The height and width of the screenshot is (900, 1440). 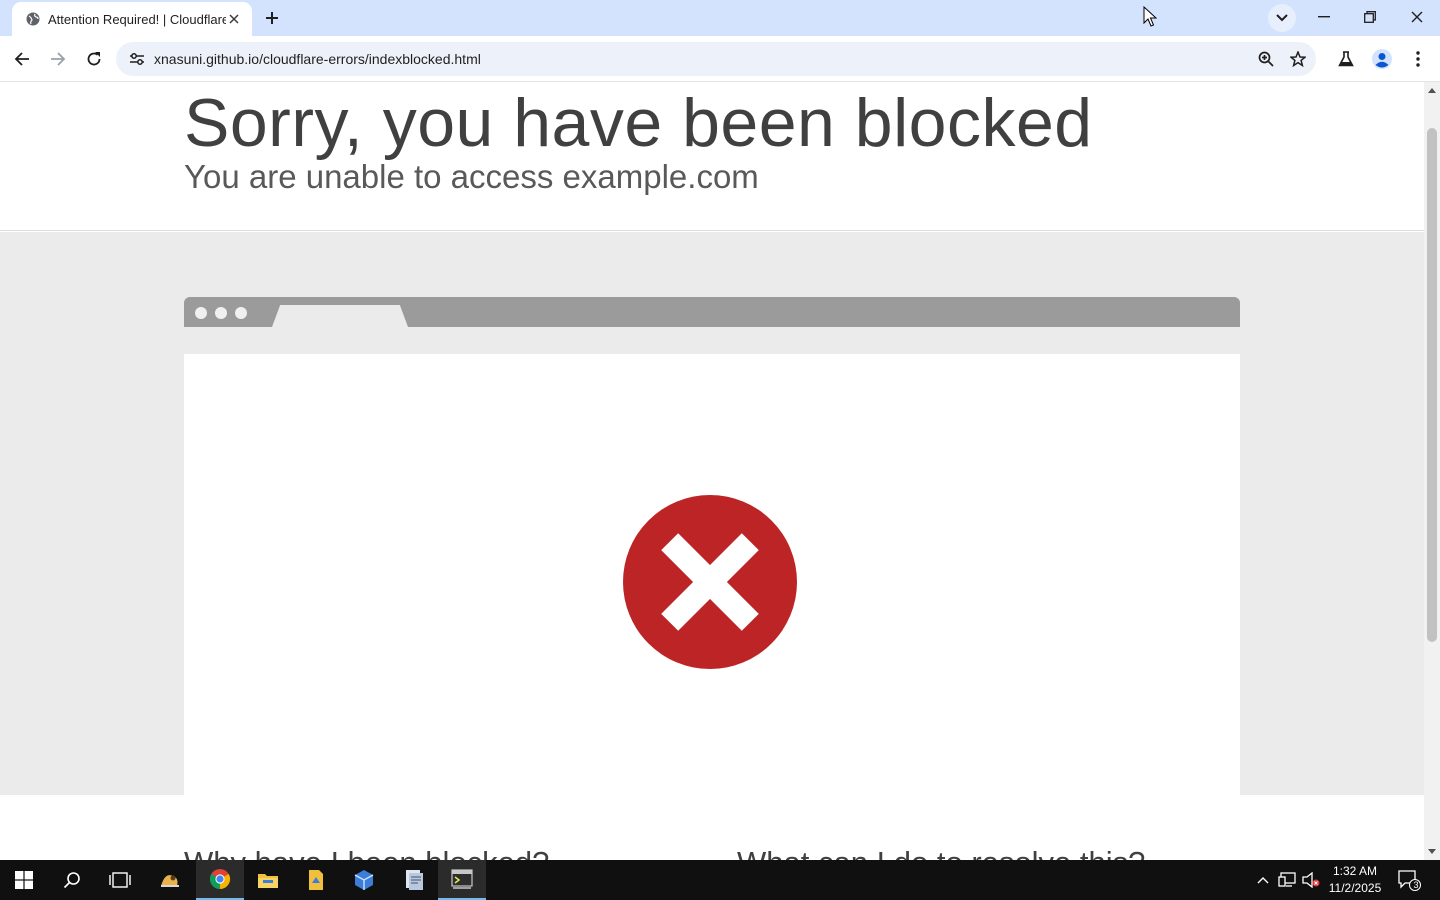 What do you see at coordinates (414, 880) in the screenshot?
I see `document-app-icon` at bounding box center [414, 880].